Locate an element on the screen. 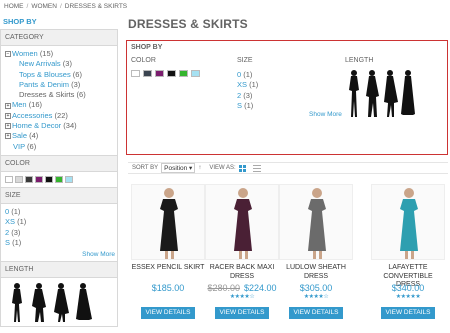  shop-by-show-more: Show More is located at coordinates (326, 114).